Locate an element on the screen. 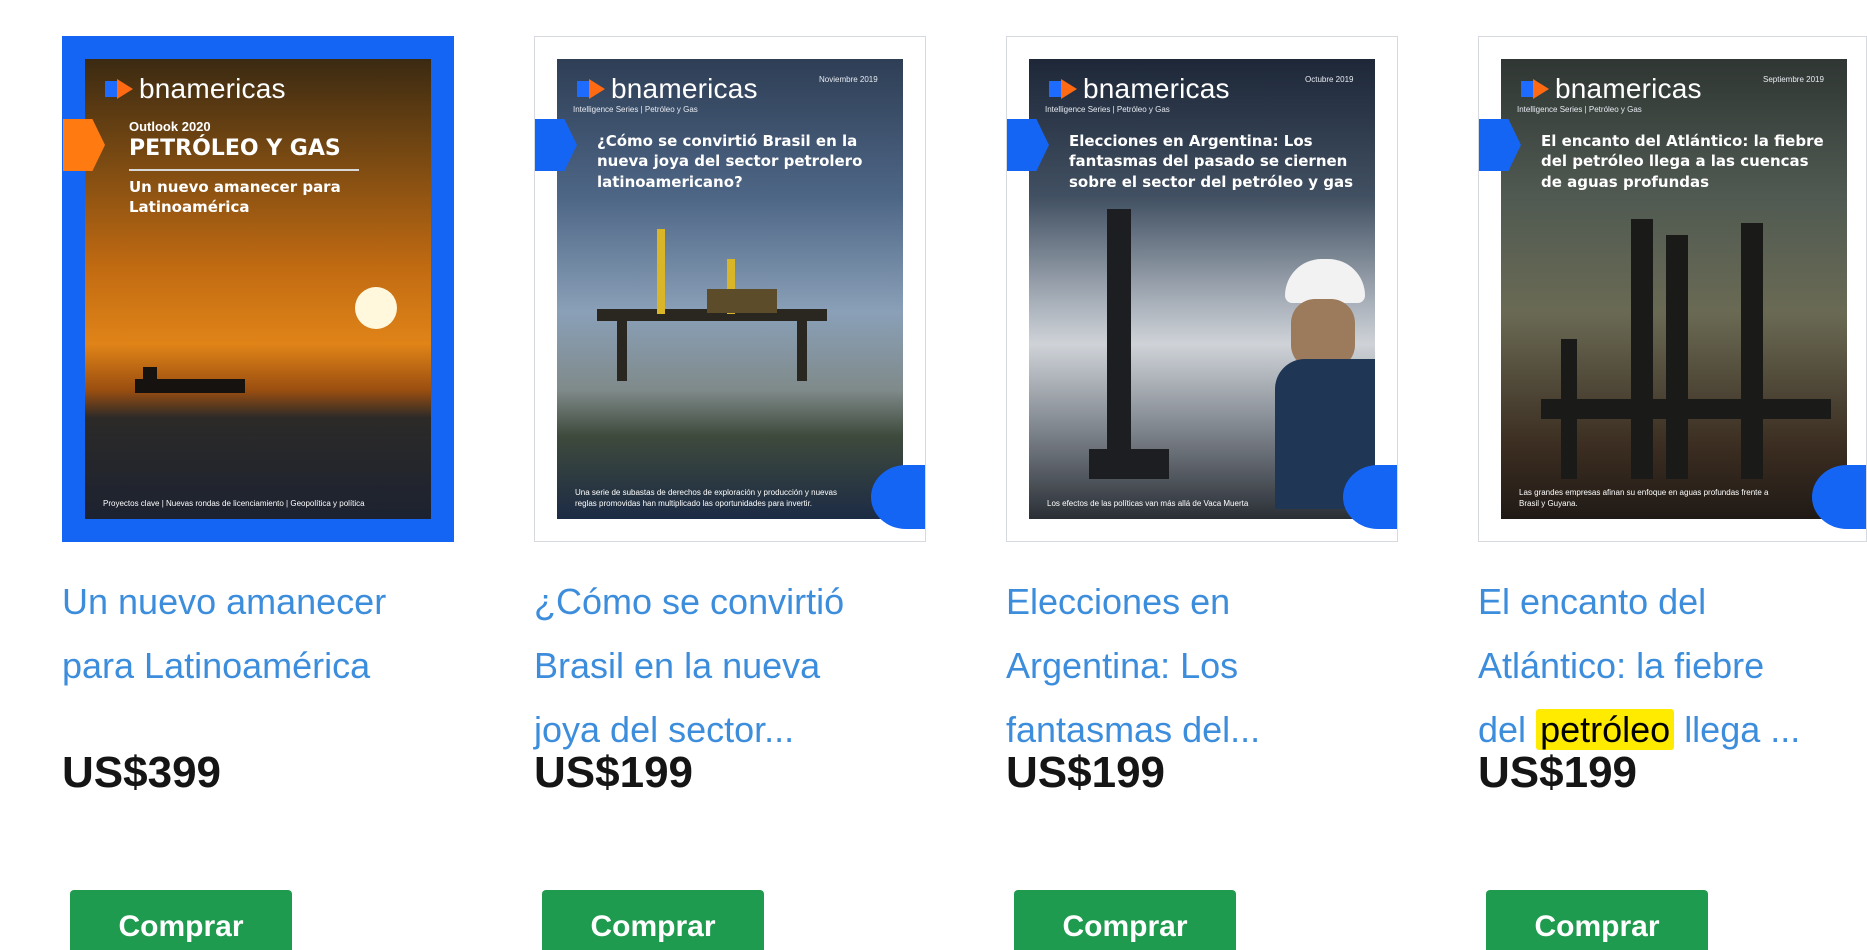 The image size is (1867, 950). cover-kicker: Outlook 2020 is located at coordinates (170, 126).